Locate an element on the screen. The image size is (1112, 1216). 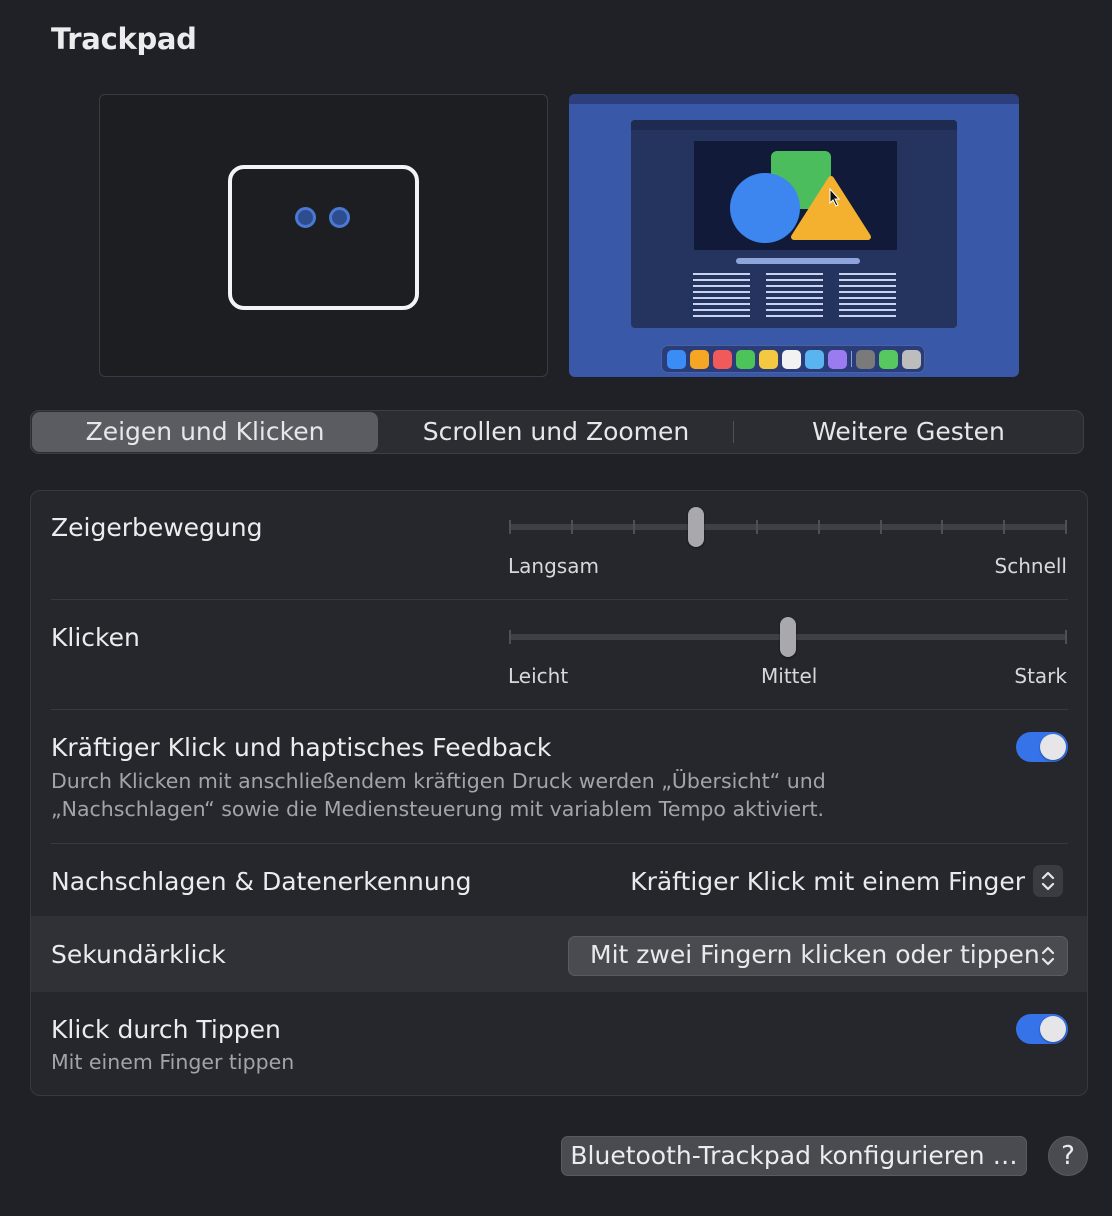
window-title: Trackpad is located at coordinates (124, 39).